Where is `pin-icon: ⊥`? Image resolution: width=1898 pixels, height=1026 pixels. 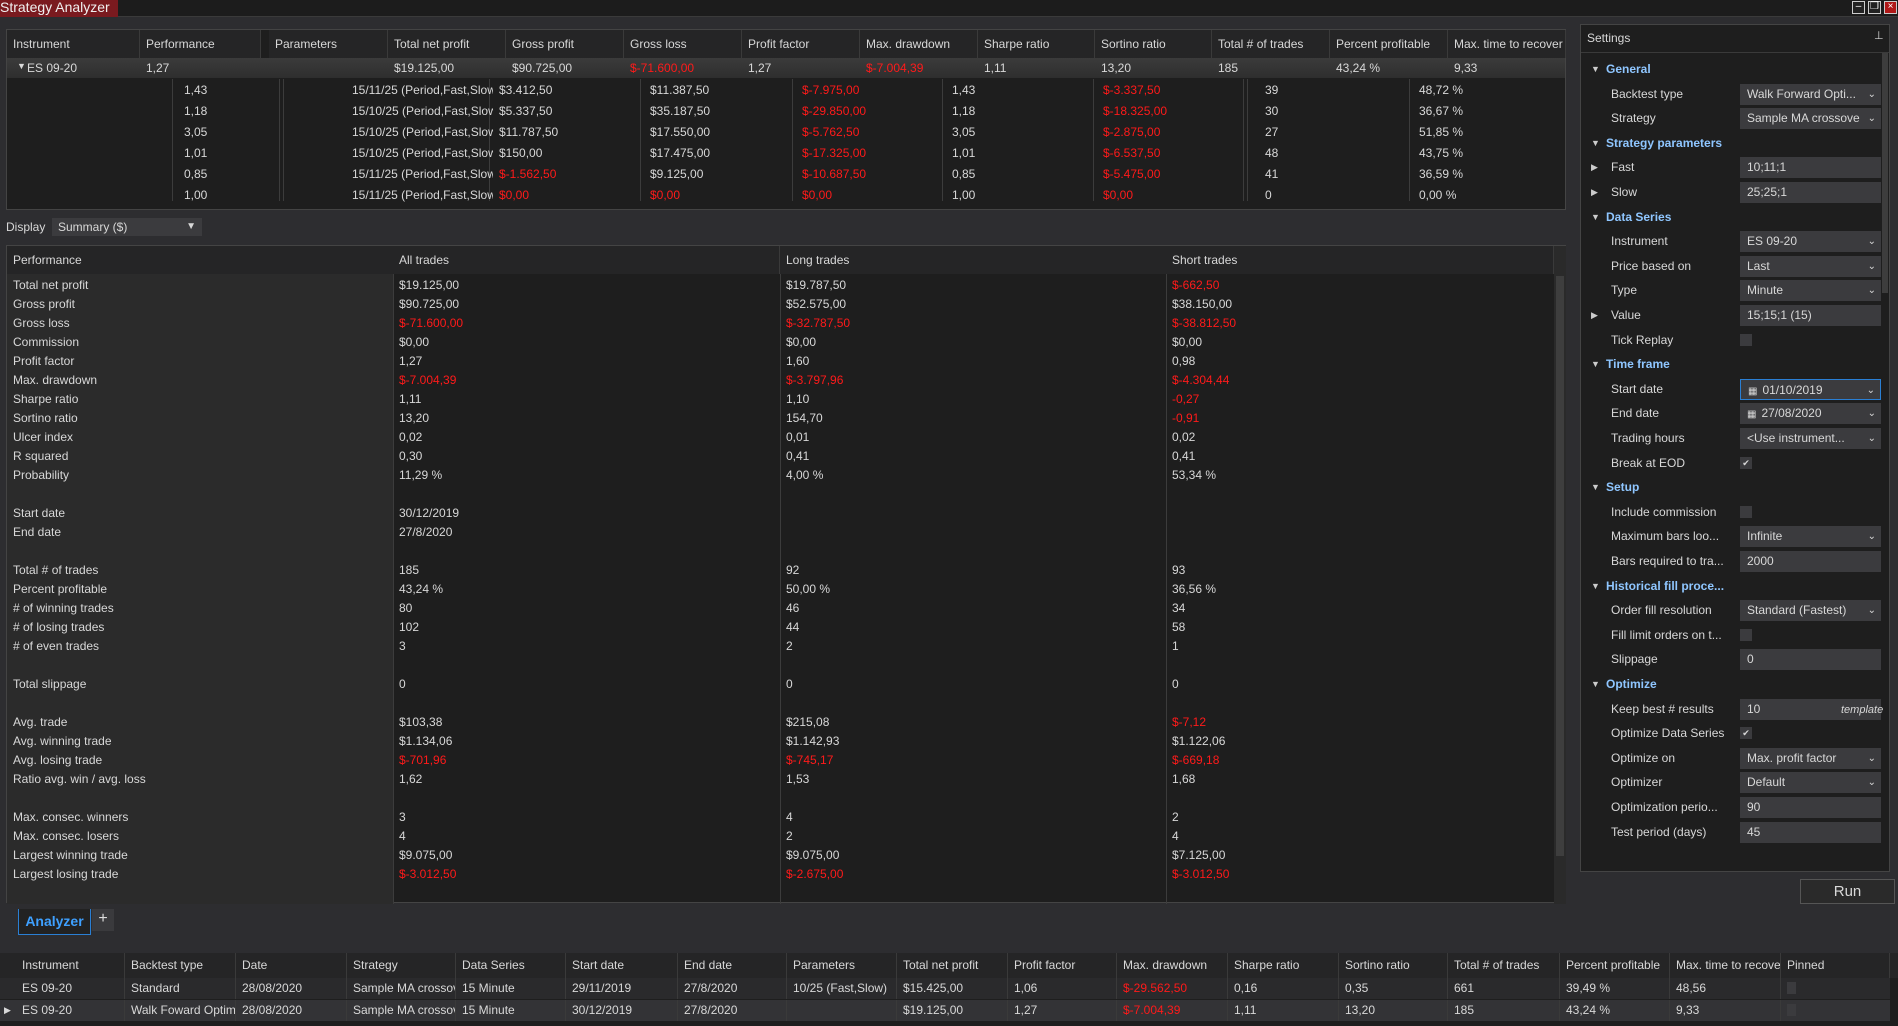
pin-icon: ⊥ is located at coordinates (1879, 35).